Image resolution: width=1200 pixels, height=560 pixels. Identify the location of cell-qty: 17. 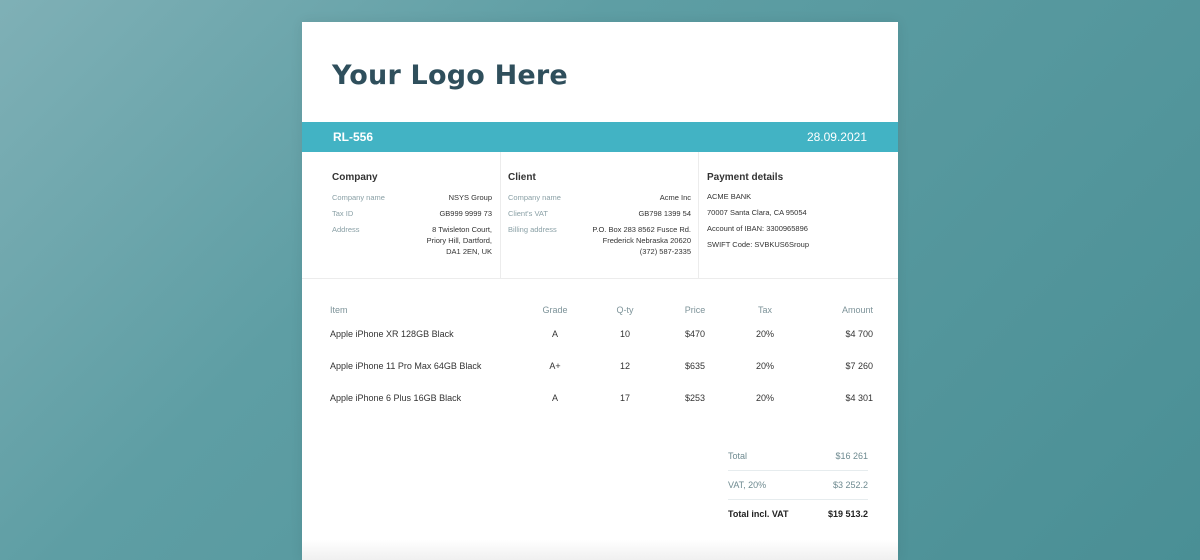
(624, 398).